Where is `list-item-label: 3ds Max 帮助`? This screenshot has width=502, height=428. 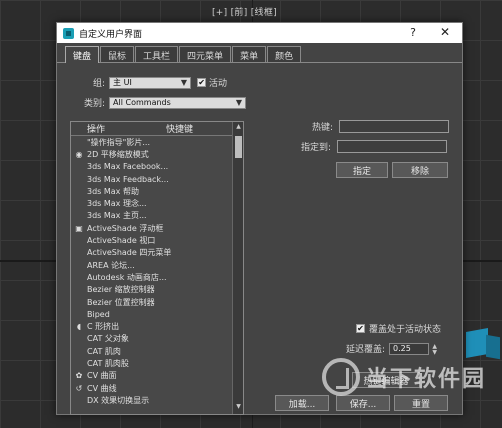
list-item-label: 3ds Max 帮助 is located at coordinates (113, 191).